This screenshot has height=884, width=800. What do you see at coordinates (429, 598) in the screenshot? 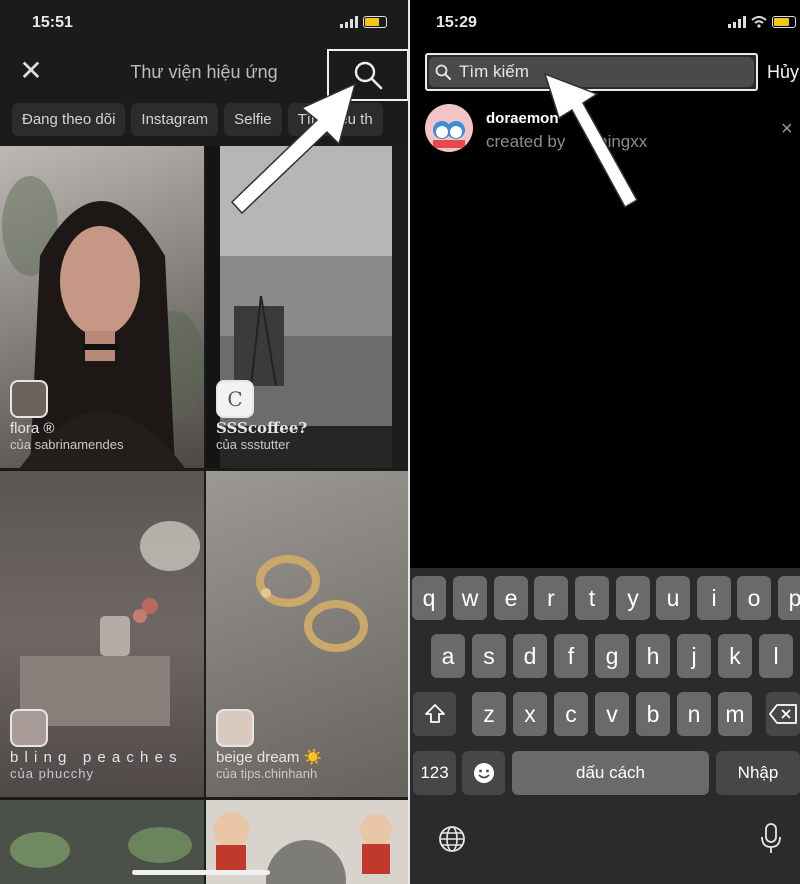
I see `key-q: q` at bounding box center [429, 598].